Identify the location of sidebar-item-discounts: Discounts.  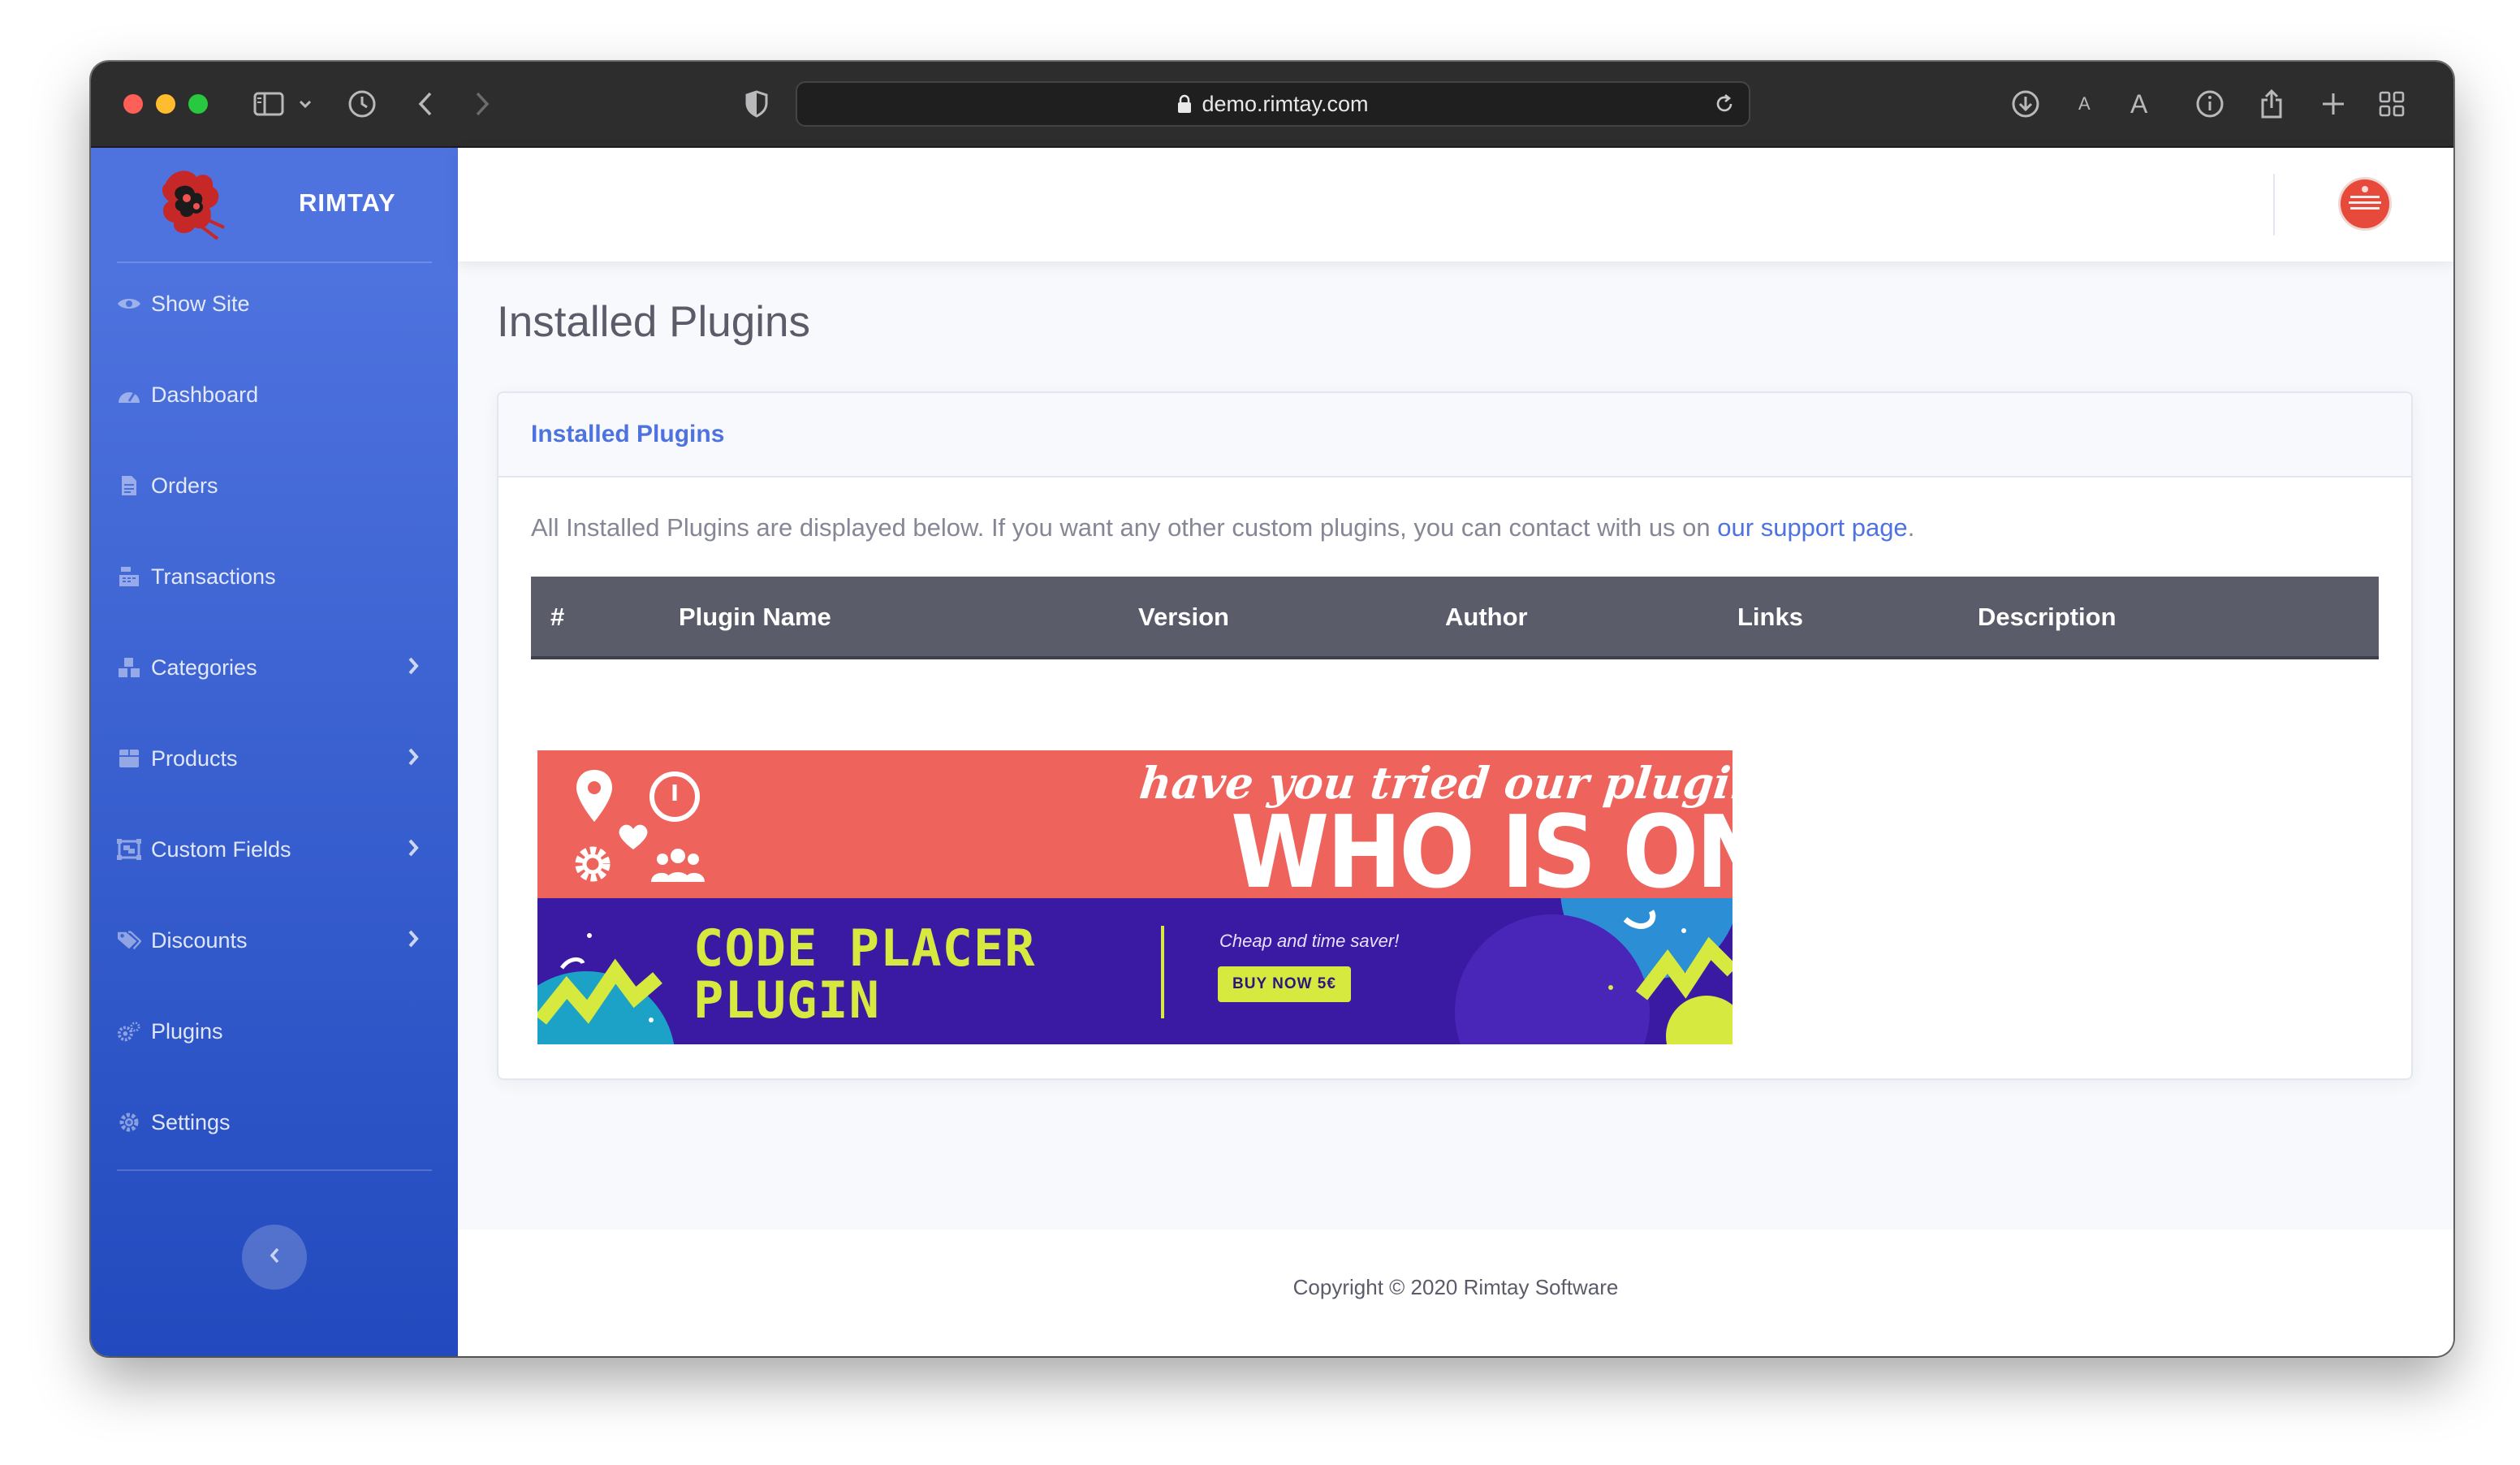
(275, 940).